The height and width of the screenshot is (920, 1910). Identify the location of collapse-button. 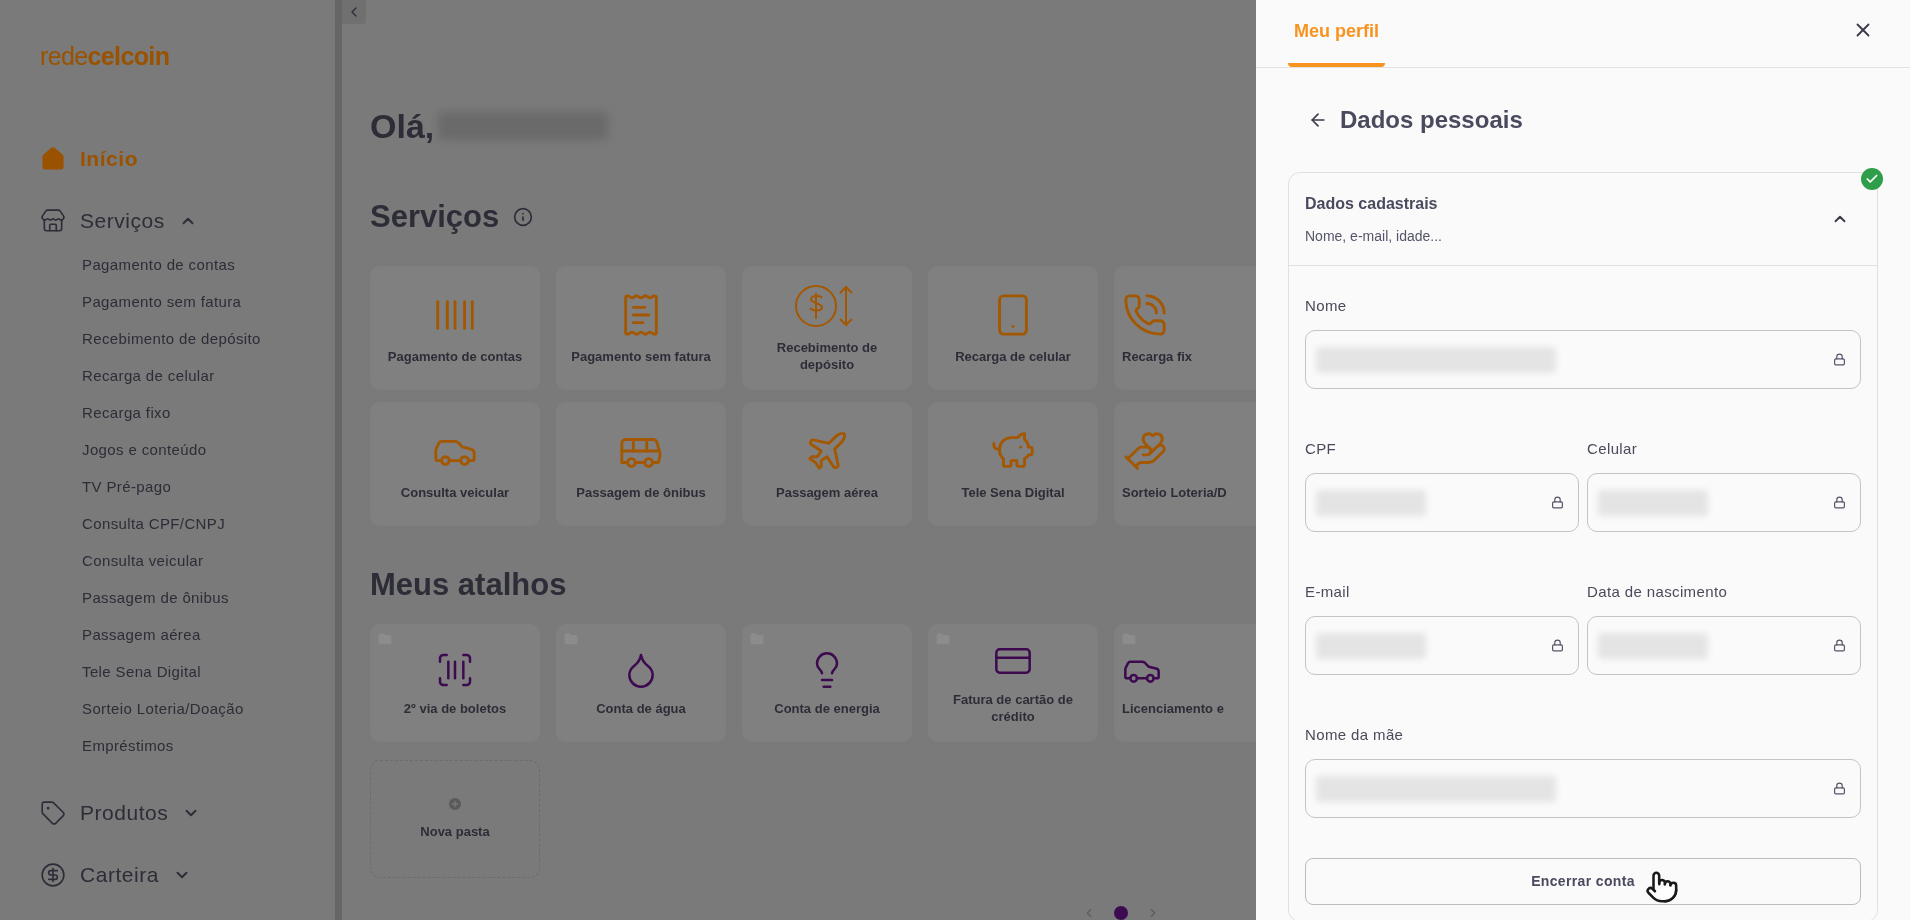
(354, 12).